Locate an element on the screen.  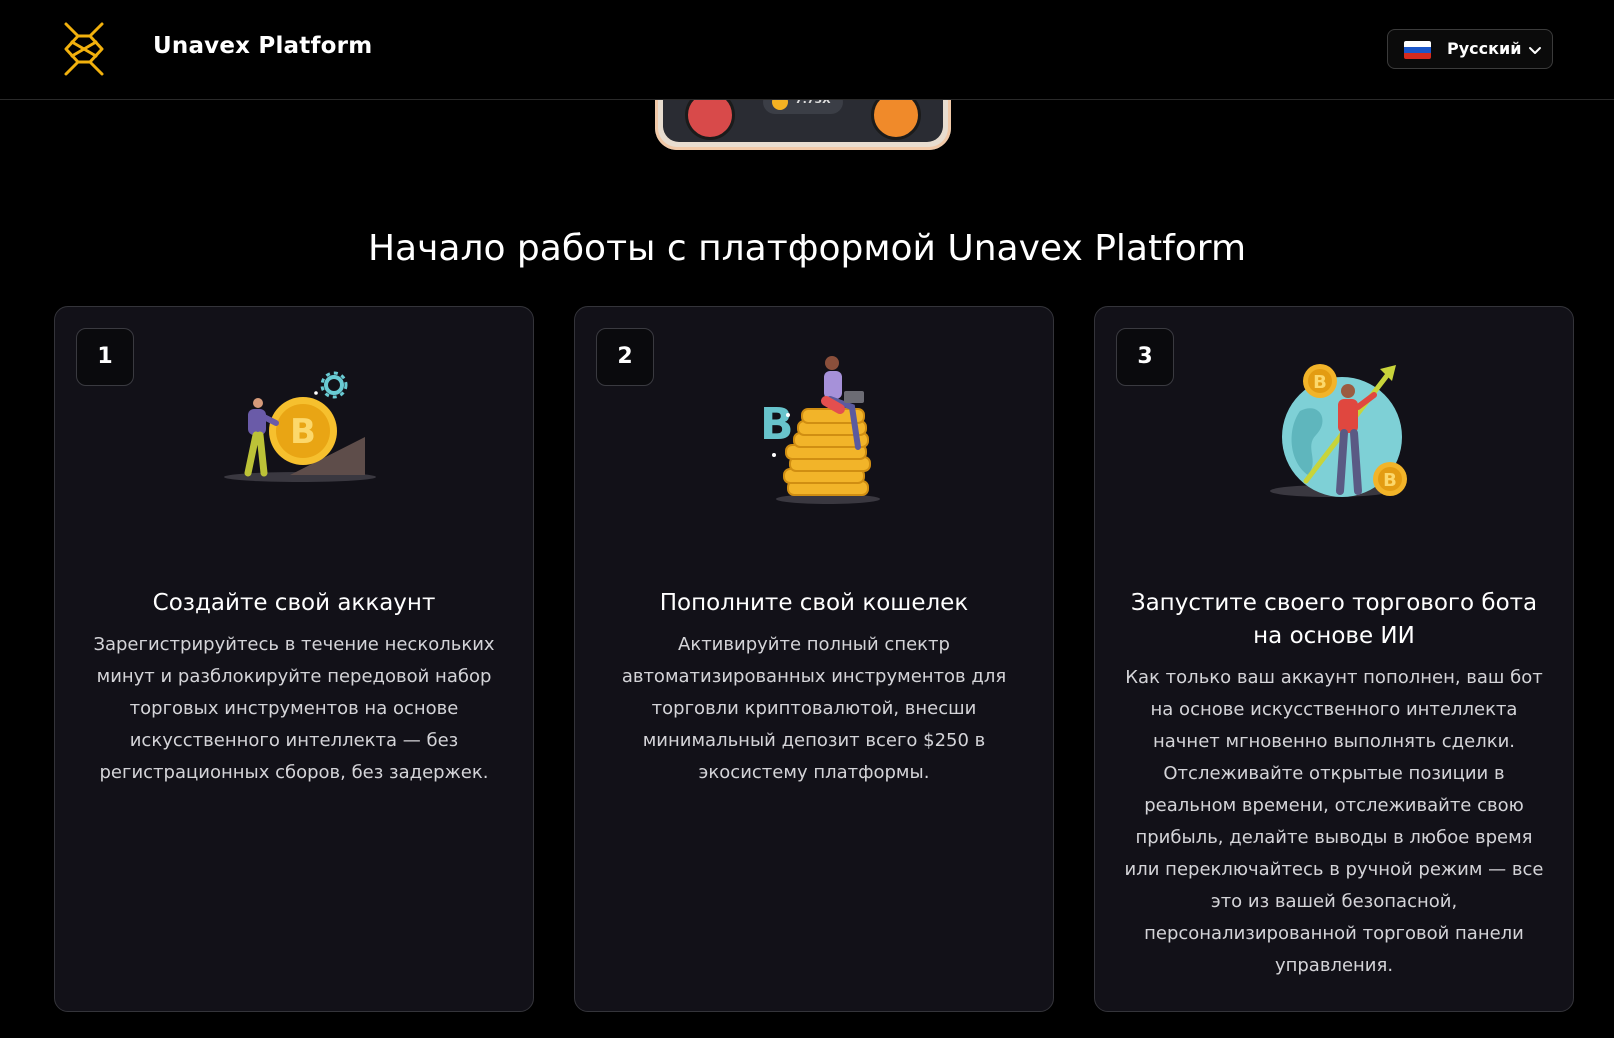
logo-icon is located at coordinates (84, 49).